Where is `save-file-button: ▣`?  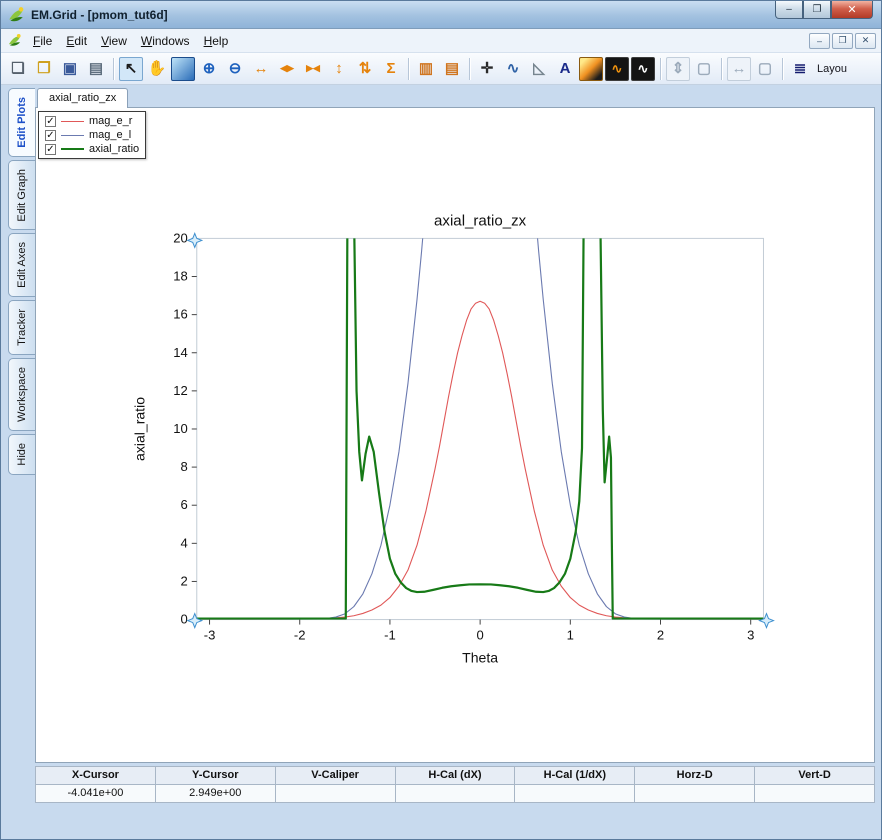 save-file-button: ▣ is located at coordinates (70, 69).